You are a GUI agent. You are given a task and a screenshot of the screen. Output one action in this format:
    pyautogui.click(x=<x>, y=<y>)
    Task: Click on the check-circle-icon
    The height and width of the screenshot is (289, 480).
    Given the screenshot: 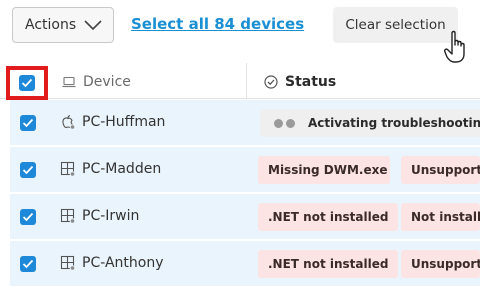 What is the action you would take?
    pyautogui.click(x=271, y=82)
    